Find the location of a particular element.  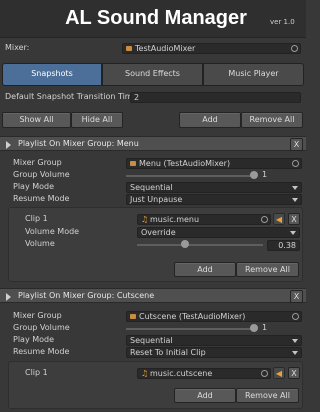

mixer-label: Mixer: is located at coordinates (17, 47).